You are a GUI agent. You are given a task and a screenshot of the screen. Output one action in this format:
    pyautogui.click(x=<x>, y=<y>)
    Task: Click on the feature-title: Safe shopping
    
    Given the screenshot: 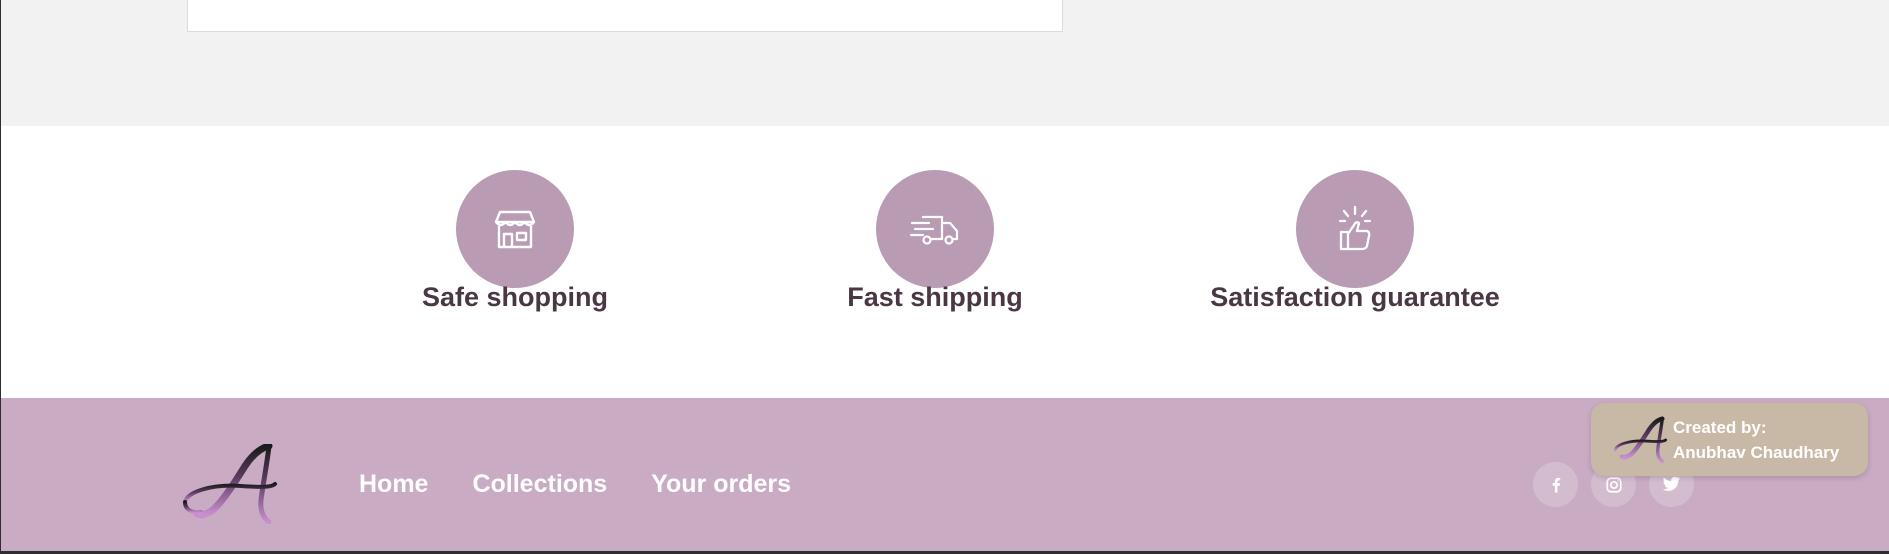 What is the action you would take?
    pyautogui.click(x=514, y=297)
    